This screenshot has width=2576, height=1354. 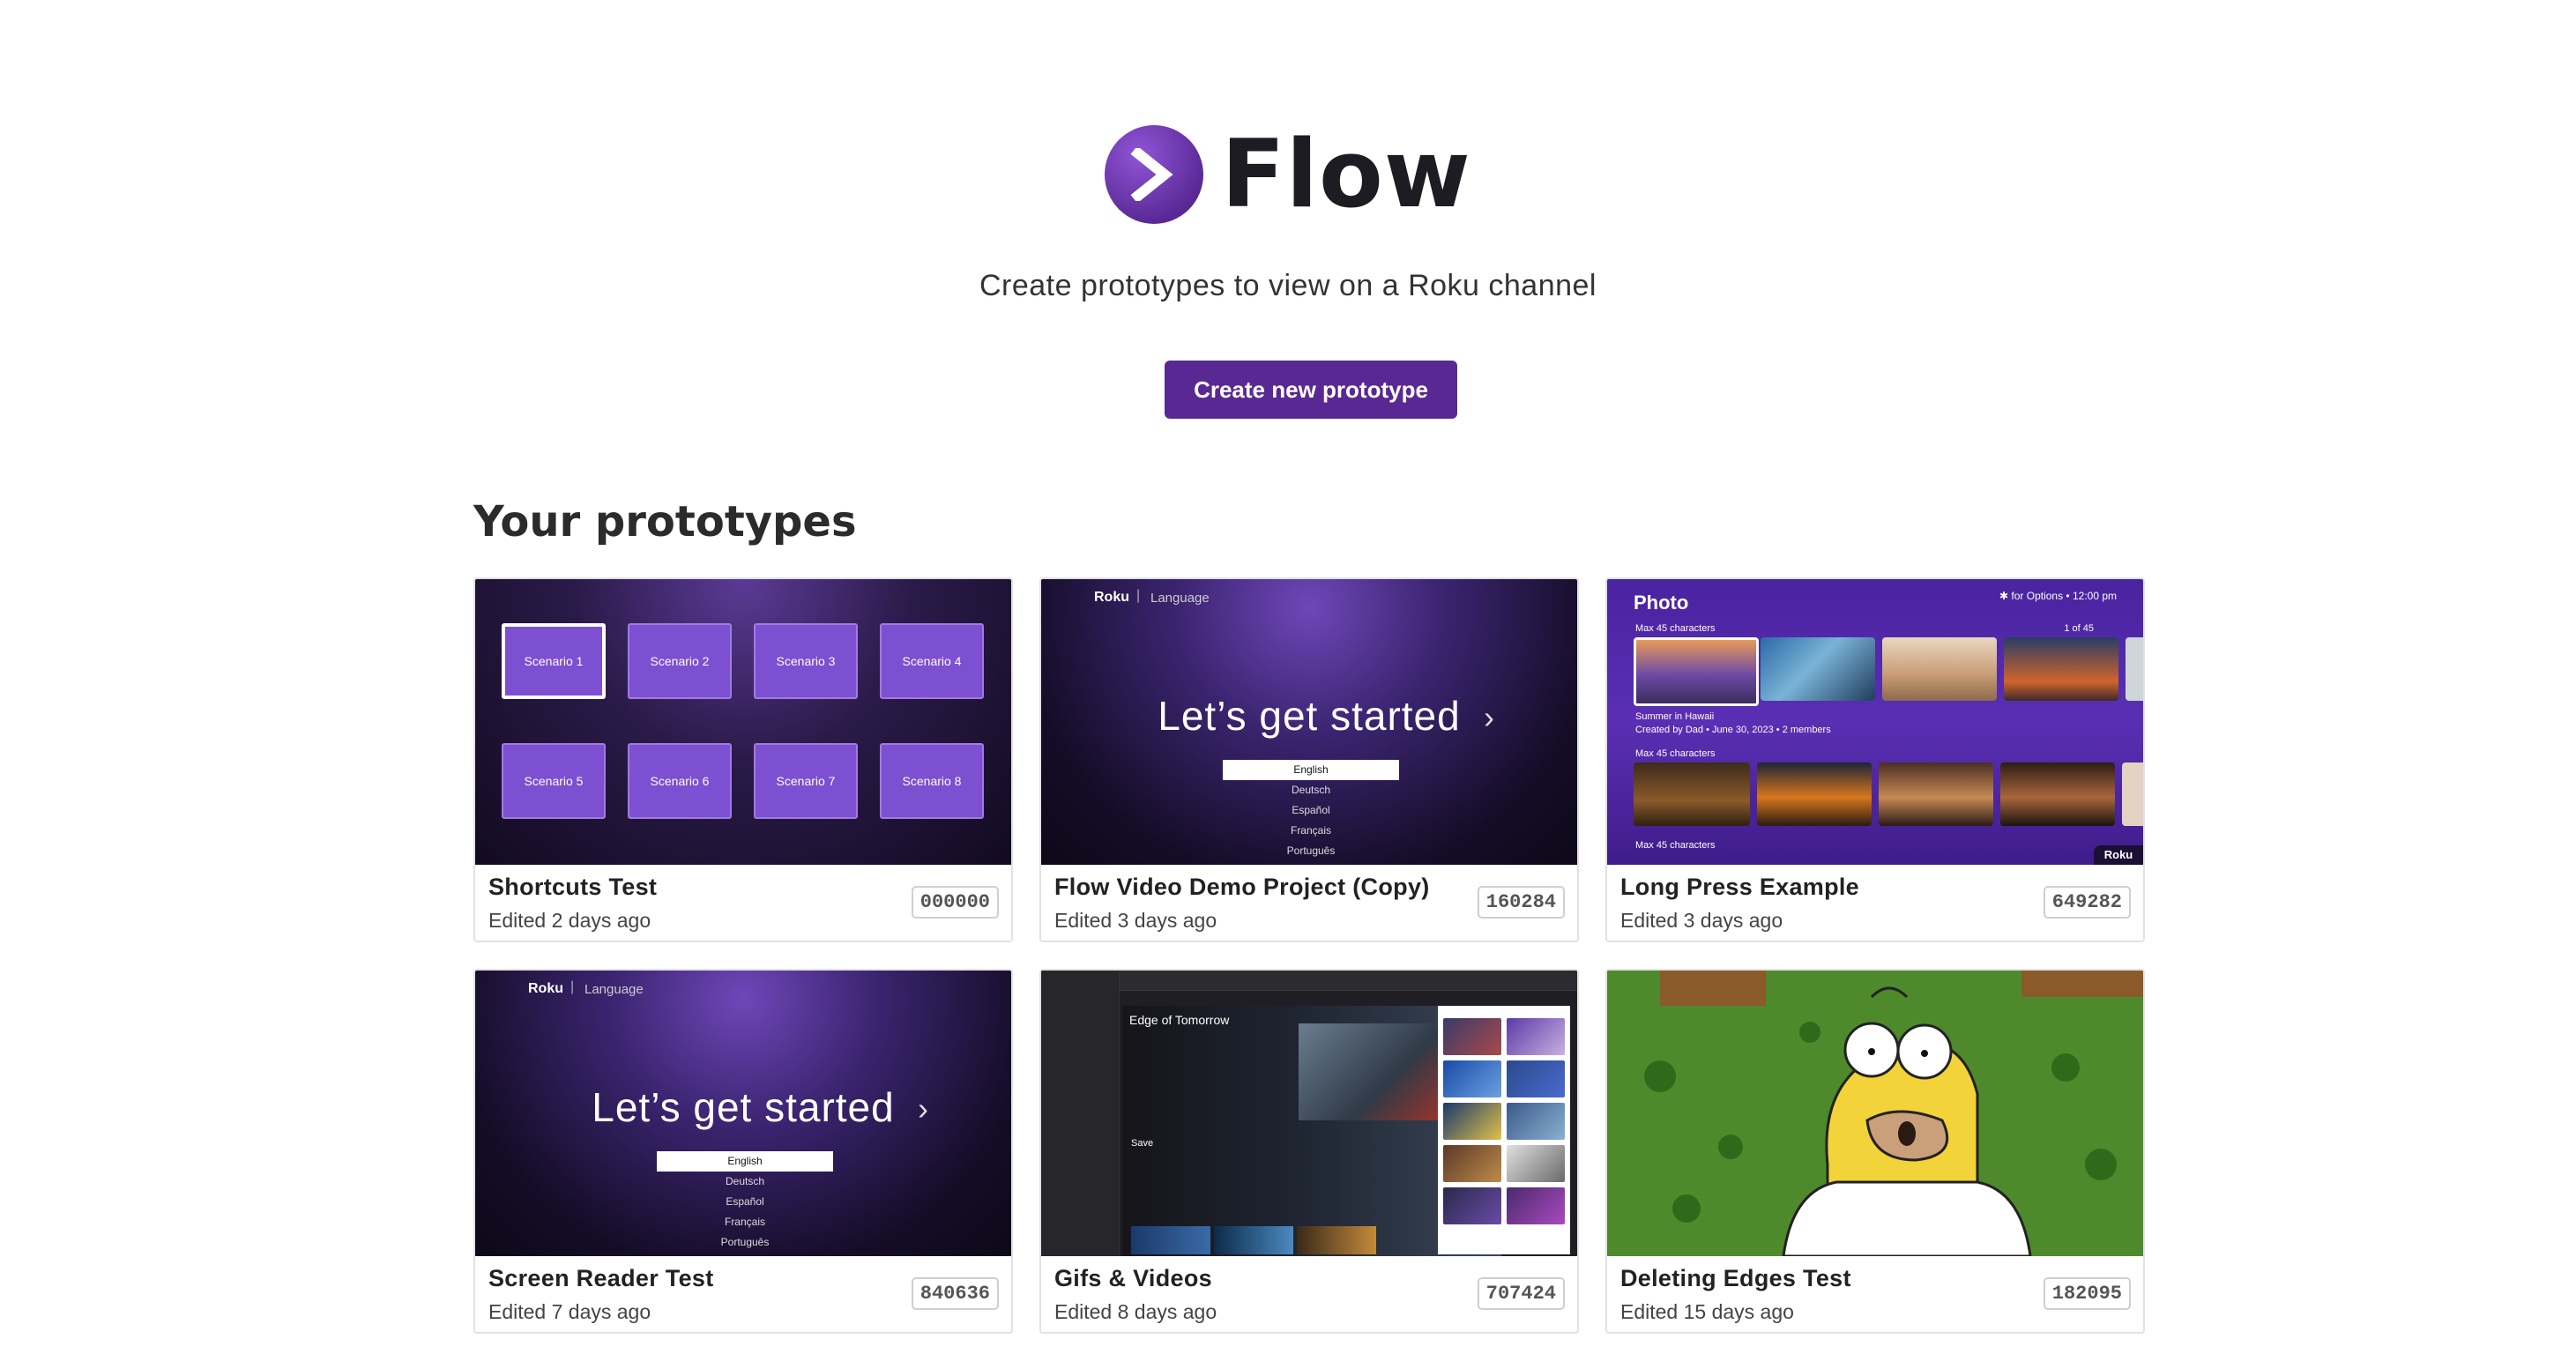 I want to click on prototype-edited: Edited 2 days ago, so click(x=570, y=921).